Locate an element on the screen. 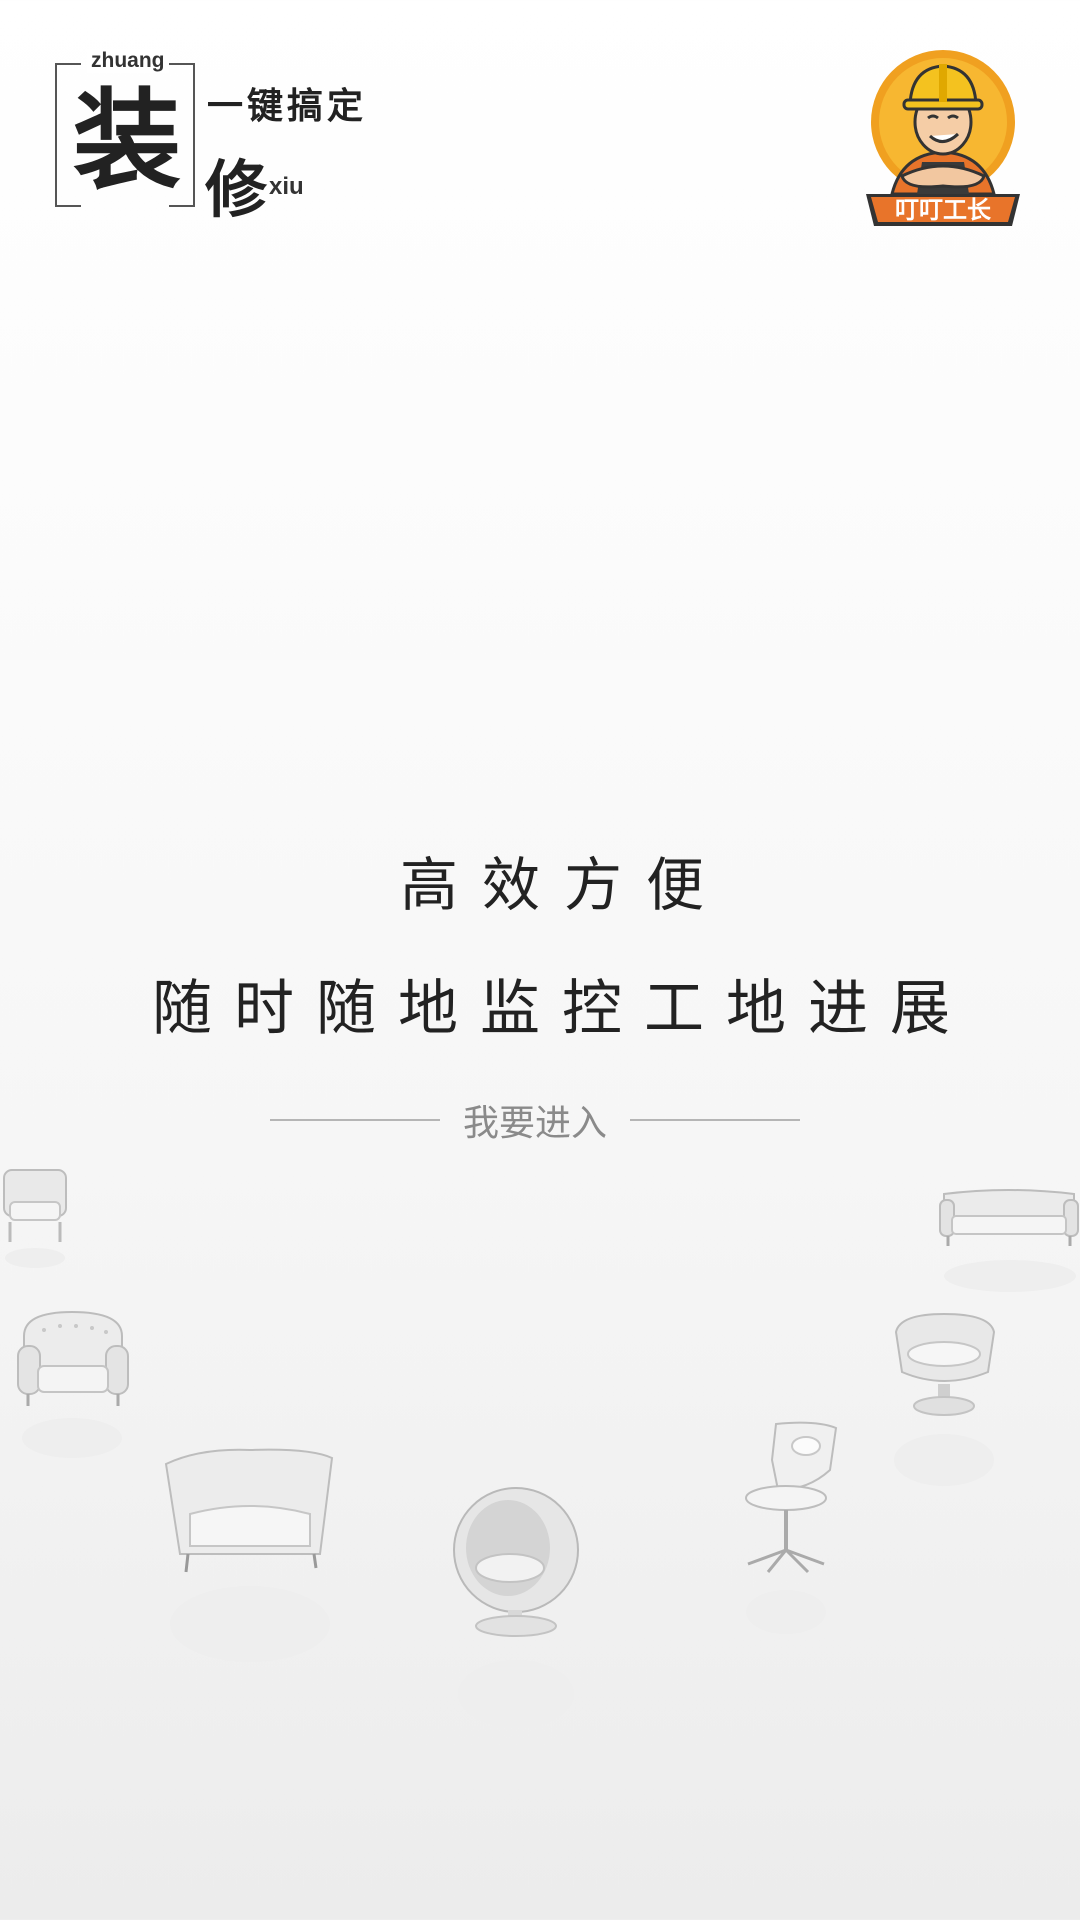 This screenshot has height=1920, width=1080. mascot-badge-text: 叮叮工长 is located at coordinates (943, 210).